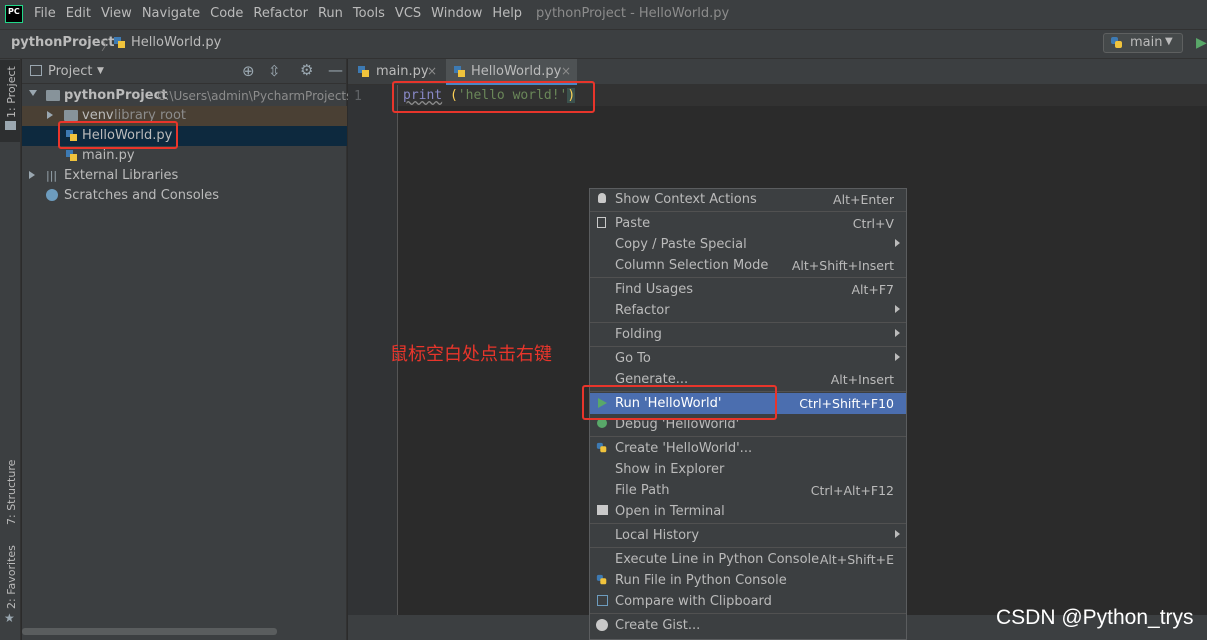  Describe the element at coordinates (507, 13) in the screenshot. I see `menu-help: Help` at that location.